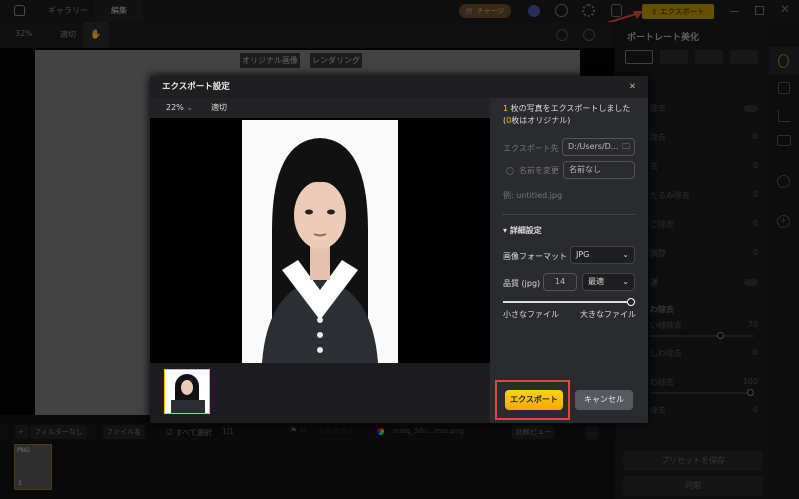  What do you see at coordinates (632, 87) in the screenshot?
I see `dialog-close-icon: ✕` at bounding box center [632, 87].